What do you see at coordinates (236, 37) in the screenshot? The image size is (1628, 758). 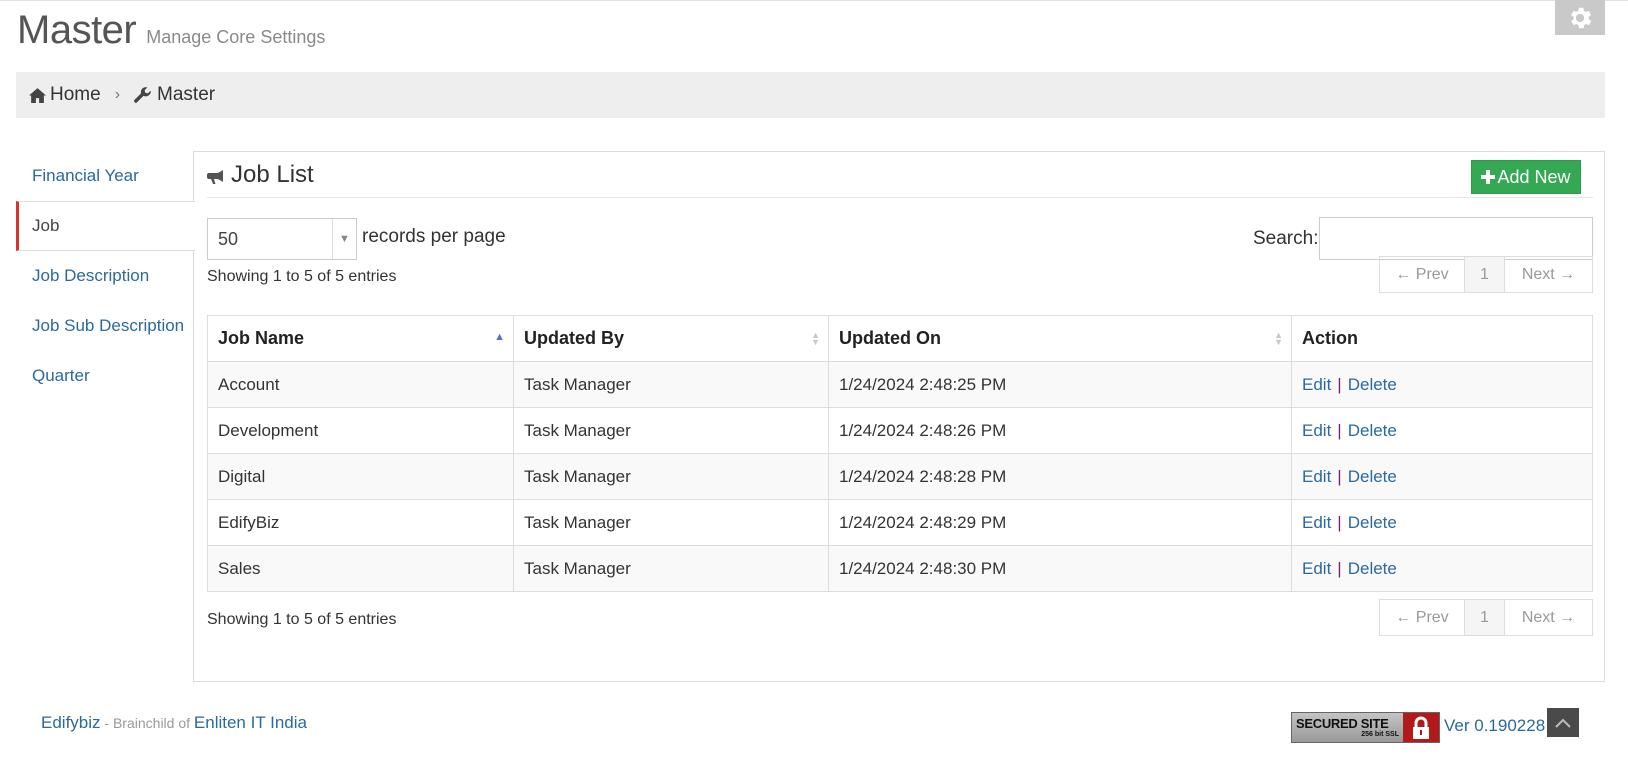 I see `page-subtitle: Manage Core Settings` at bounding box center [236, 37].